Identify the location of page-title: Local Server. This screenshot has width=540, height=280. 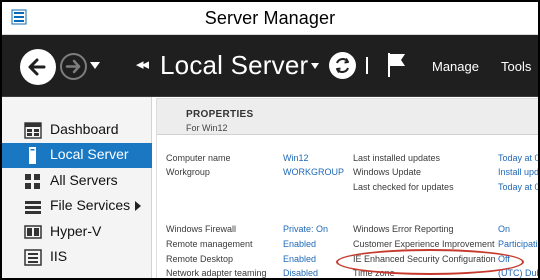
(234, 65).